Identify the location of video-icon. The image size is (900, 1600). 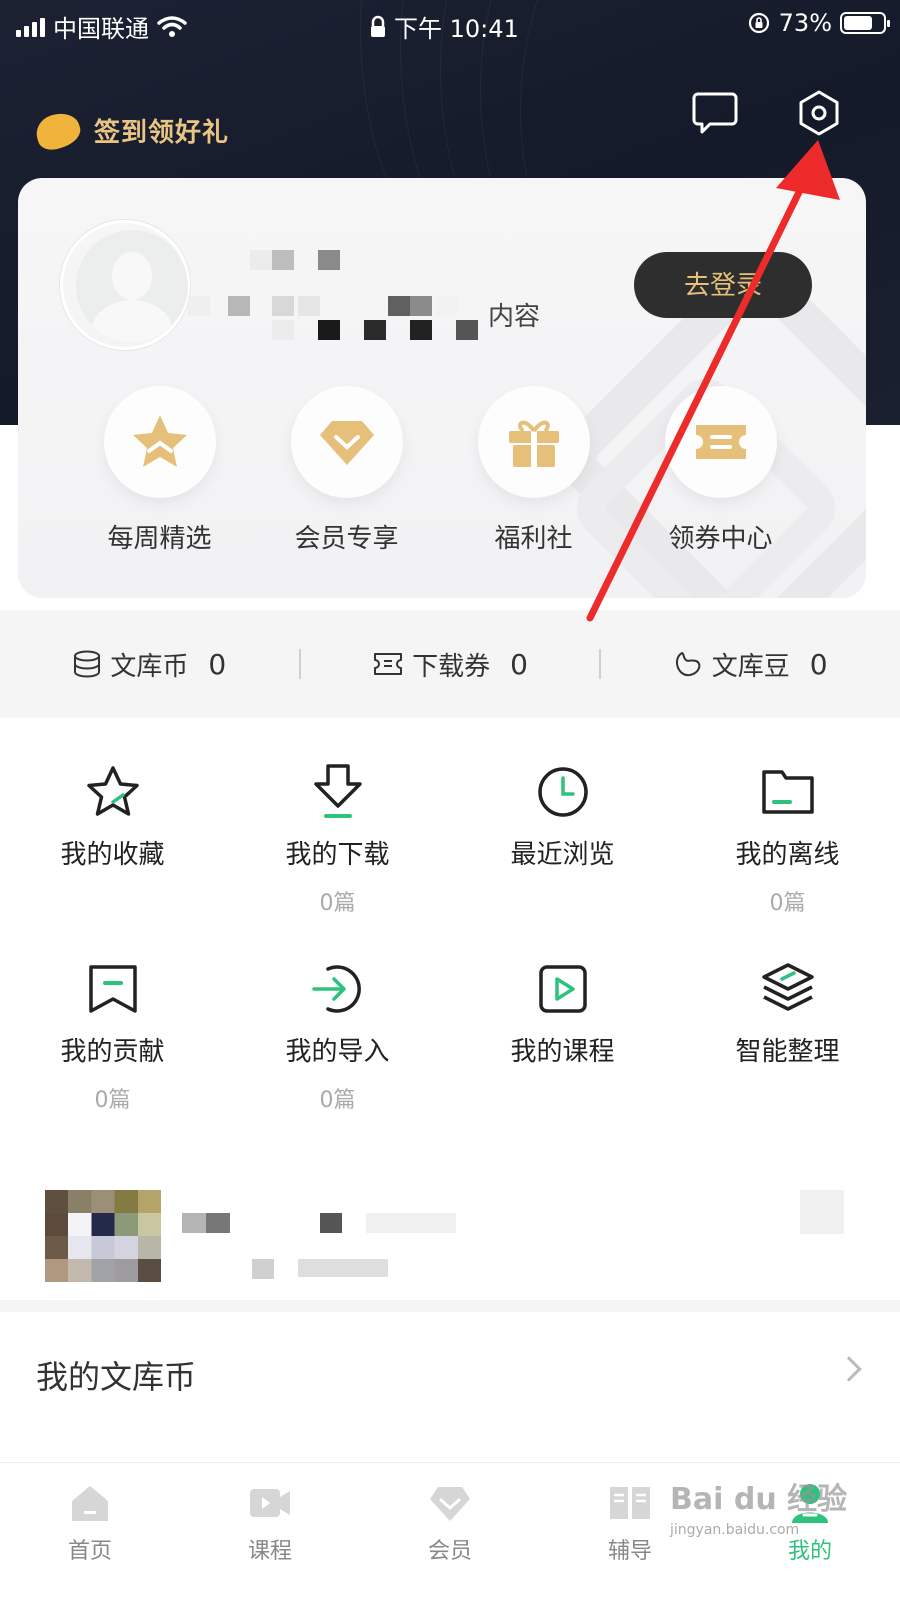
(270, 1503).